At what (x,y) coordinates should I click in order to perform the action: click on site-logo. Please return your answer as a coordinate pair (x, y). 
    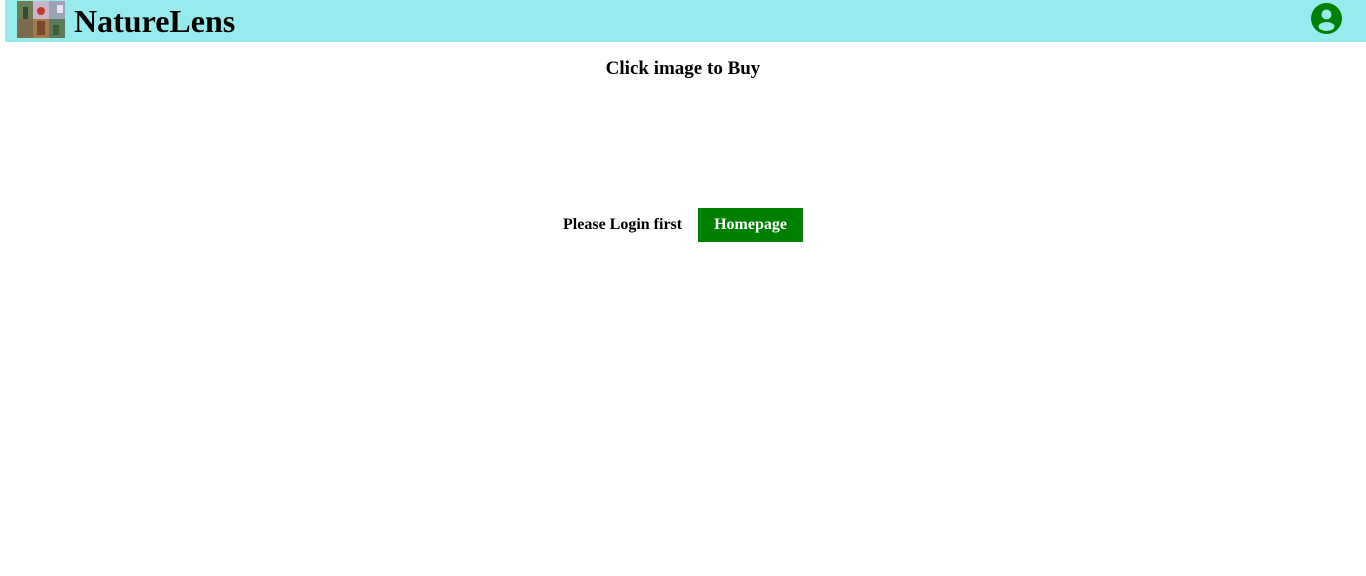
    Looking at the image, I should click on (41, 19).